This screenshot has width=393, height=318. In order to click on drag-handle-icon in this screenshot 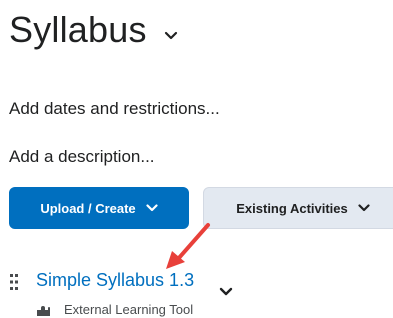, I will do `click(14, 282)`.